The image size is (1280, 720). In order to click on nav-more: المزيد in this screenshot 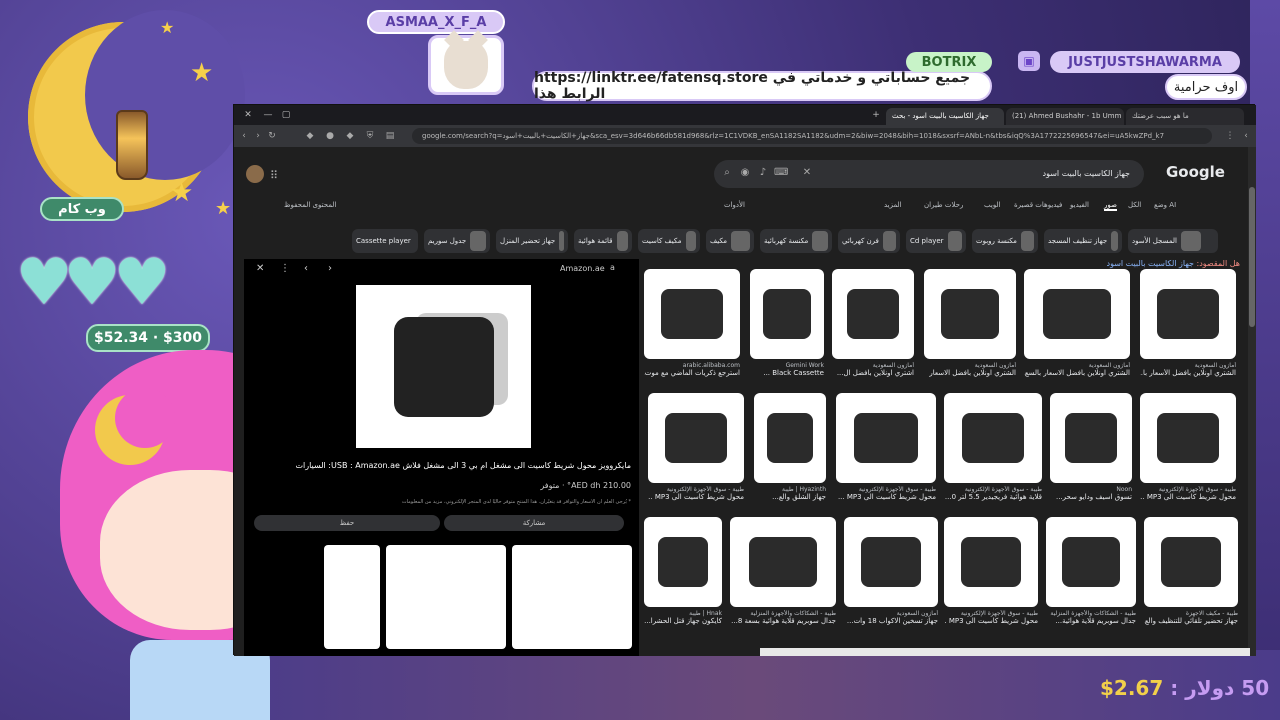, I will do `click(893, 205)`.